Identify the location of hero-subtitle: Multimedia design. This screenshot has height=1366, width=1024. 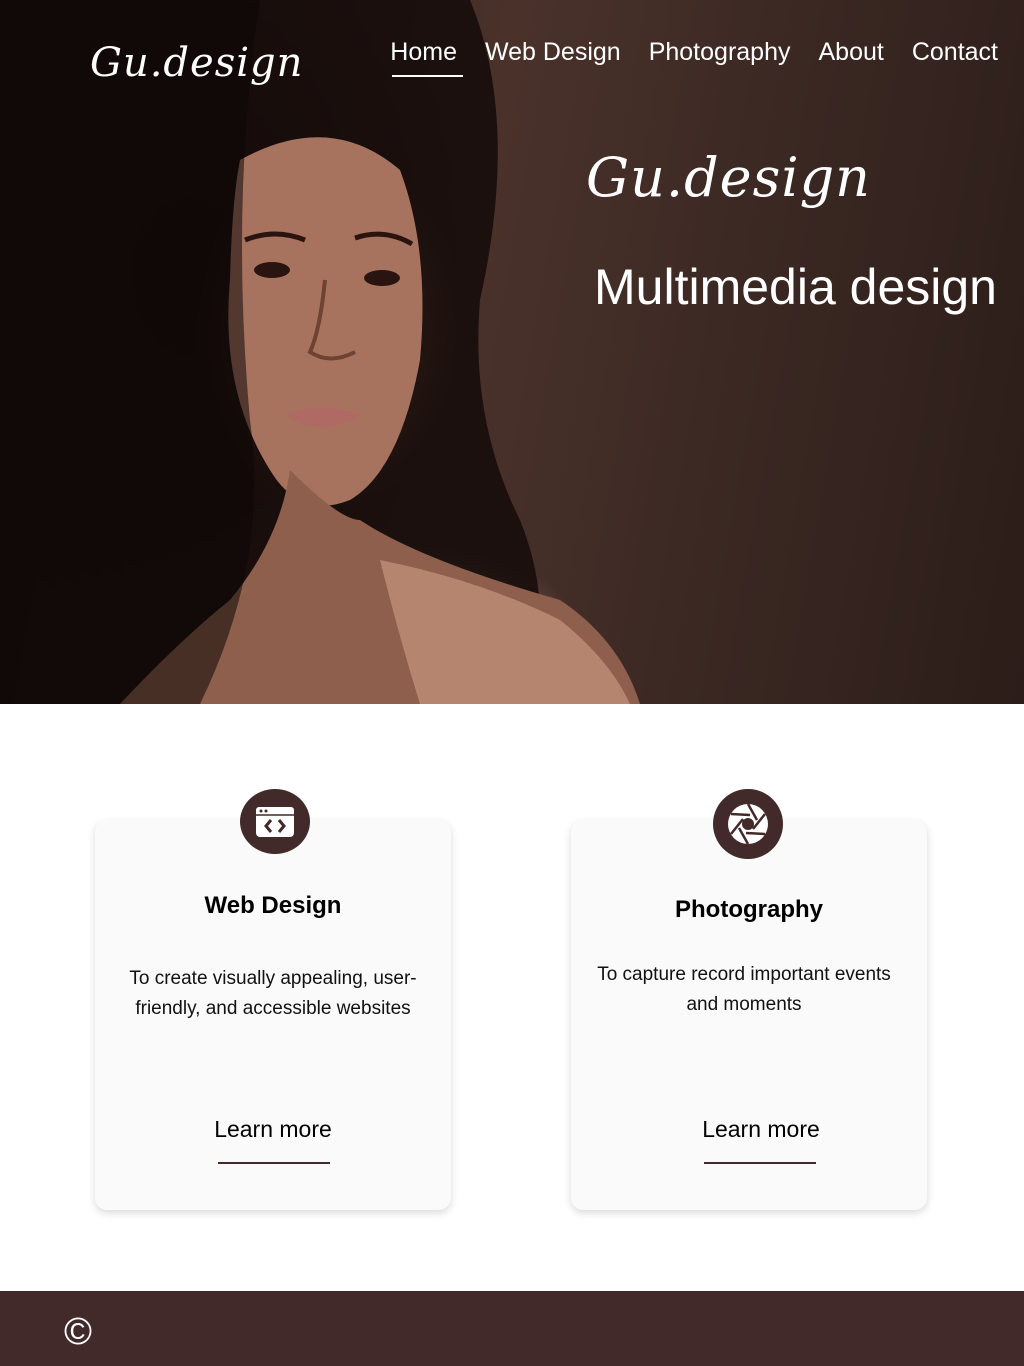
(795, 287).